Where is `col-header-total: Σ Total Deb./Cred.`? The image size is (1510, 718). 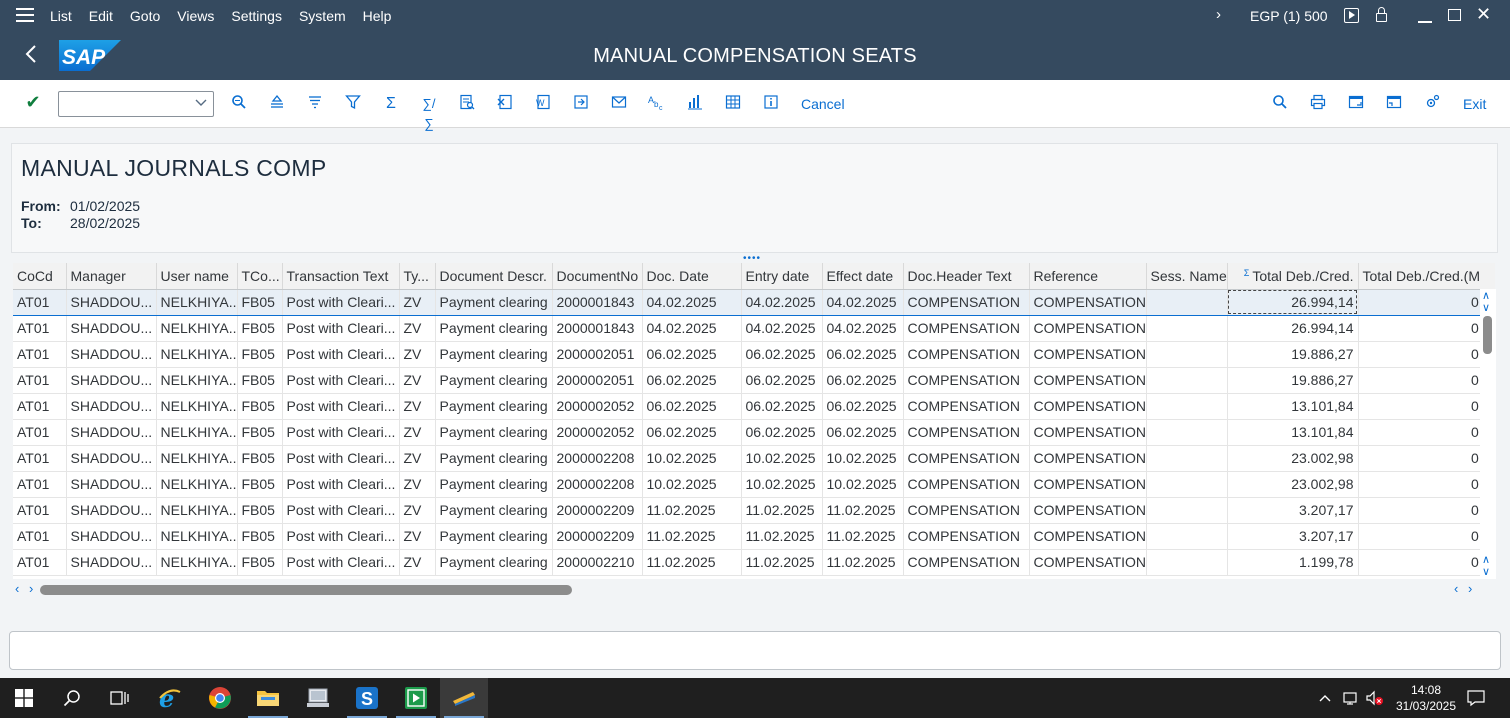
col-header-total: Σ Total Deb./Cred. is located at coordinates (1293, 276).